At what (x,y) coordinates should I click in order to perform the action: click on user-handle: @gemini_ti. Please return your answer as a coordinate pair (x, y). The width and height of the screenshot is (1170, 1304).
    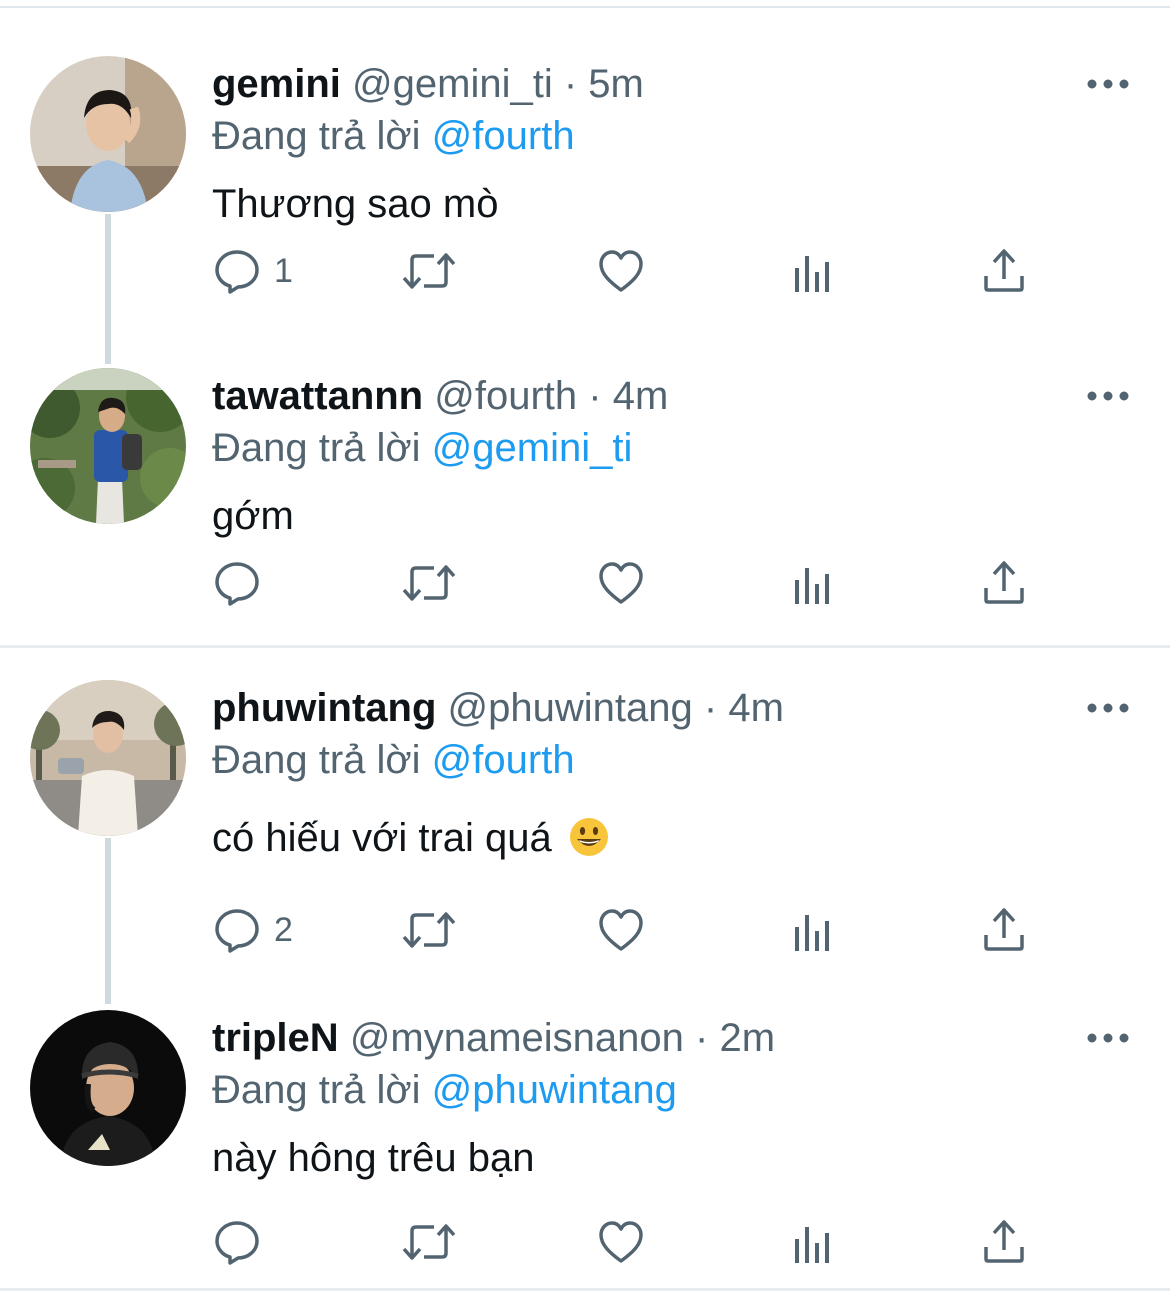
    Looking at the image, I should click on (452, 84).